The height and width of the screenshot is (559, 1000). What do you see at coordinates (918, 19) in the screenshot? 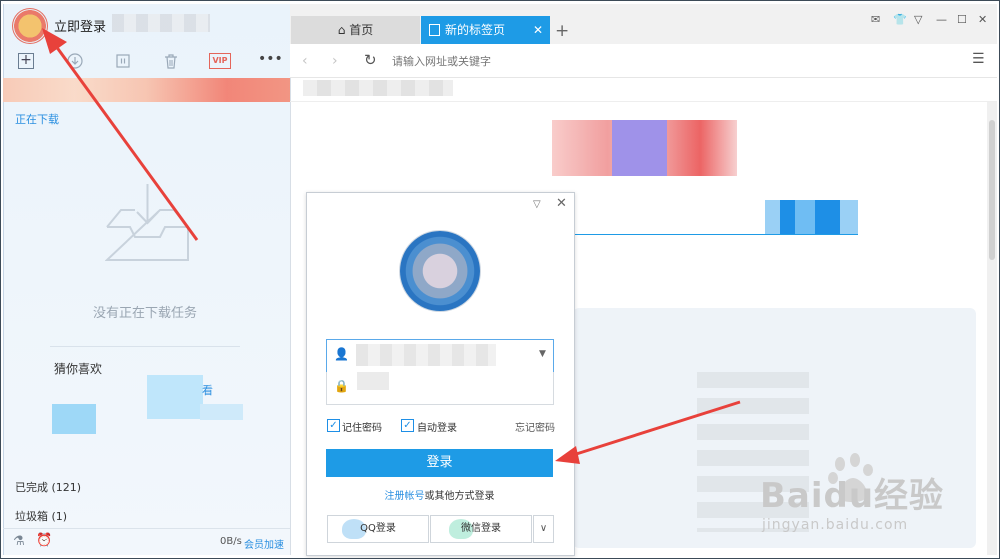
I see `menu-dropdown-icon: ▽` at bounding box center [918, 19].